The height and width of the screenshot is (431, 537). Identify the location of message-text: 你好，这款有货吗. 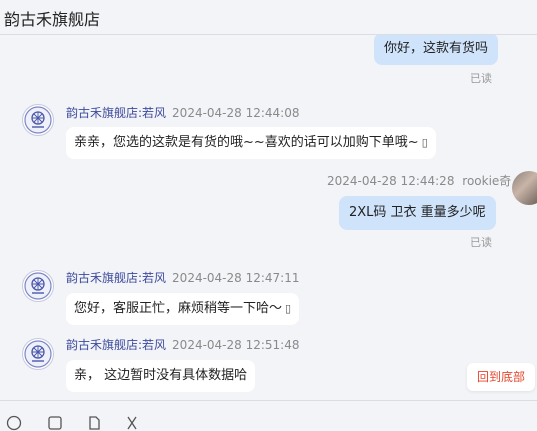
(436, 48).